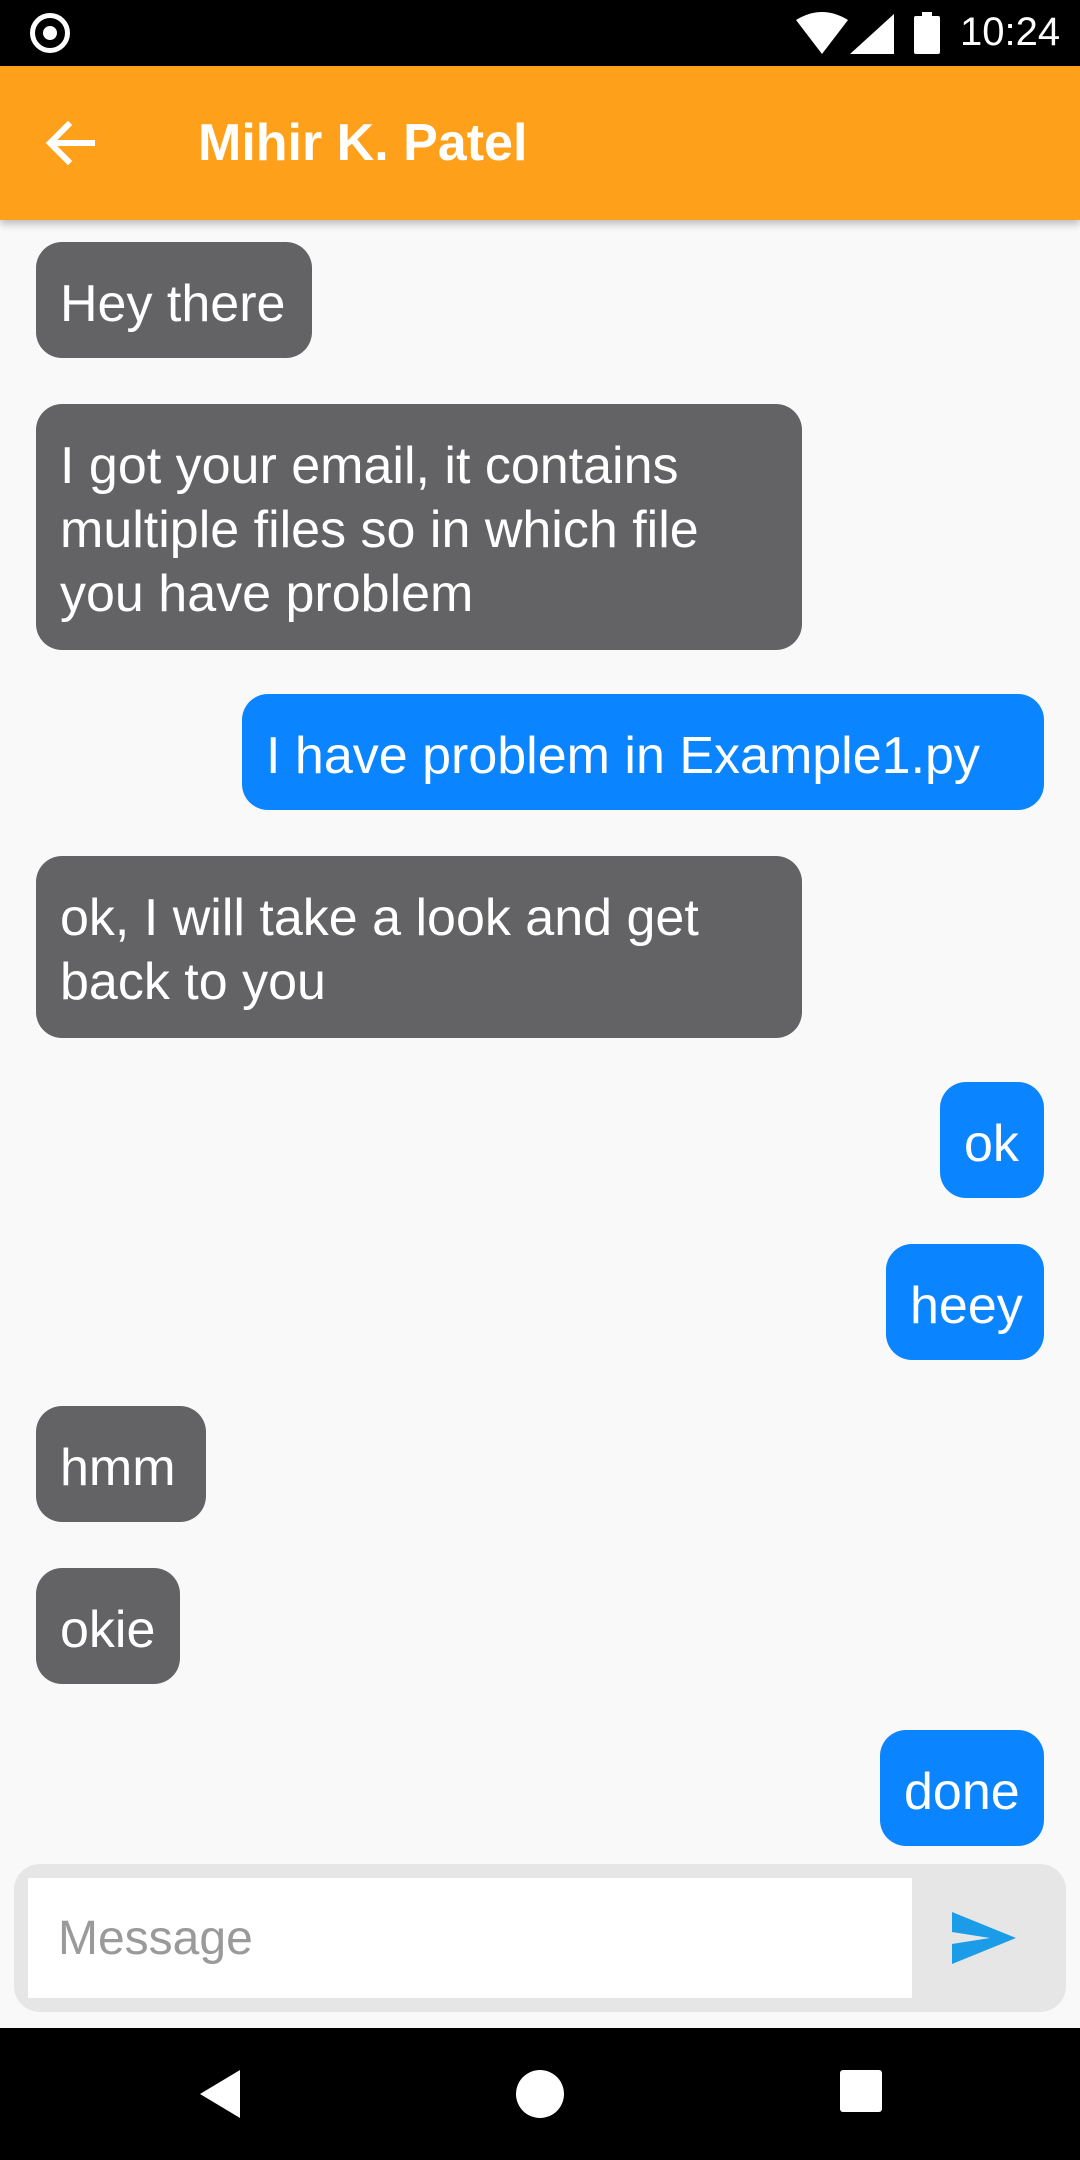 The width and height of the screenshot is (1080, 2160). I want to click on navigation-bar, so click(540, 2094).